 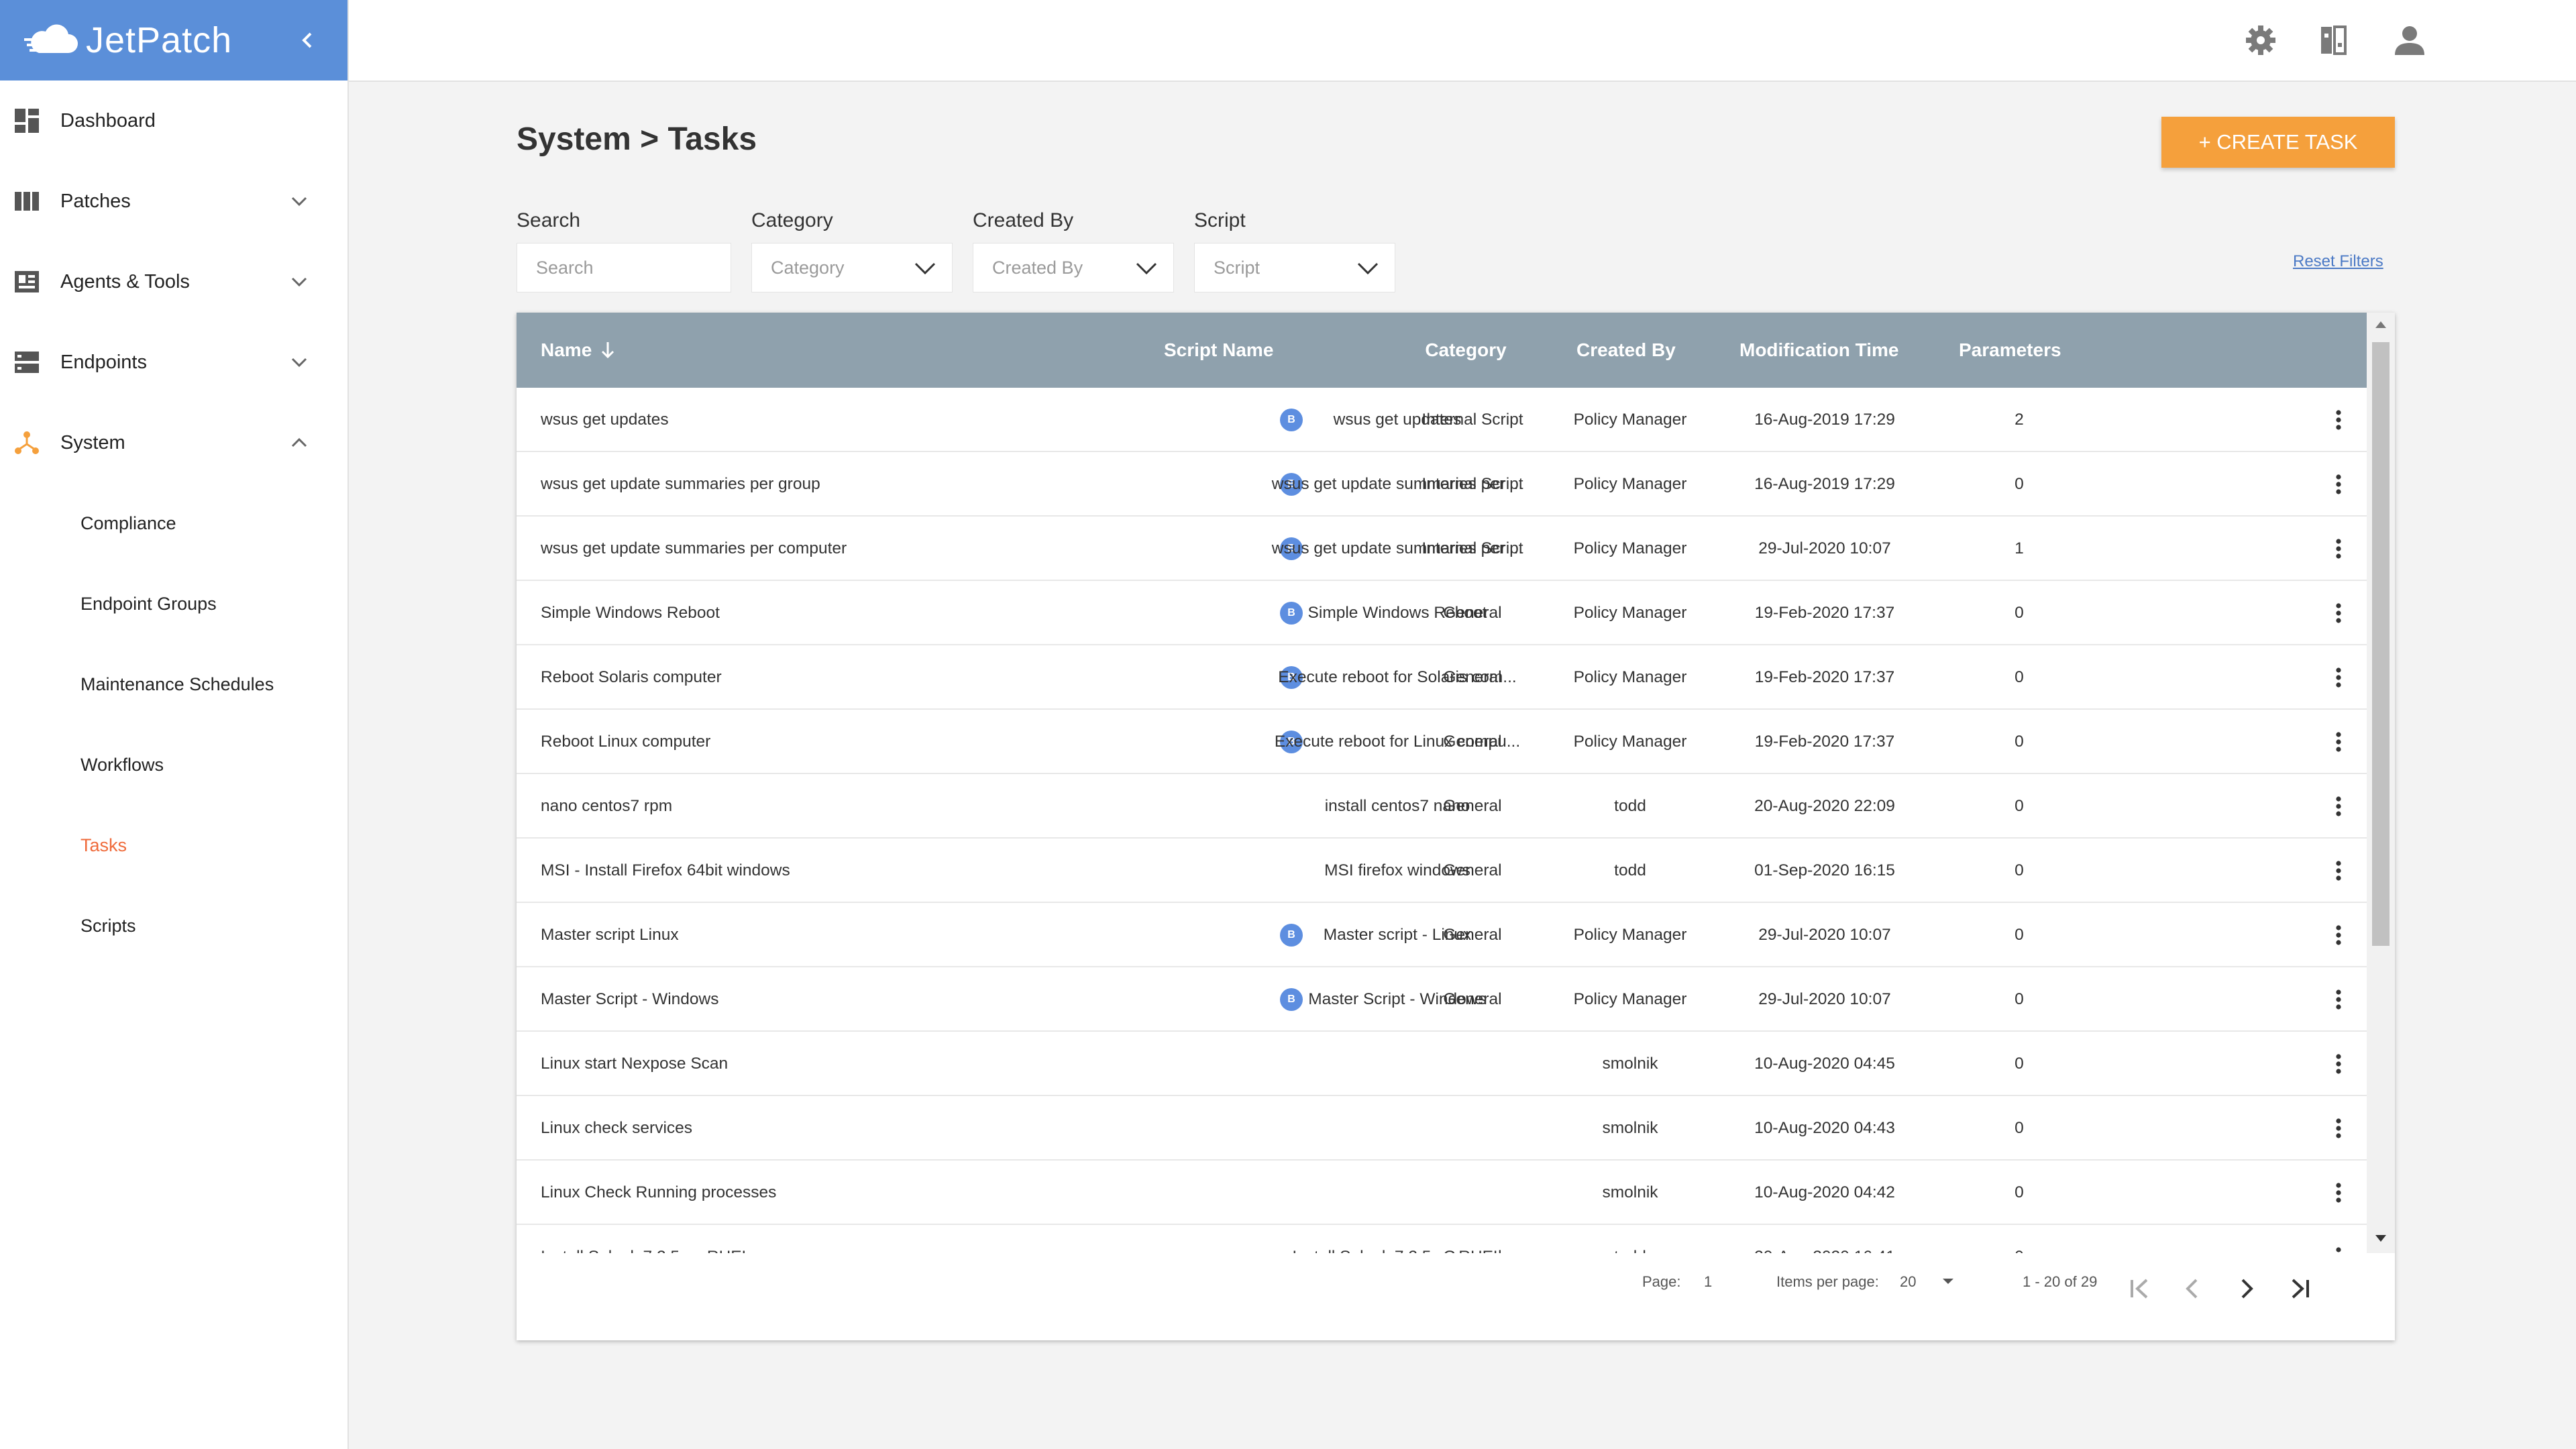 I want to click on sidebar-subitem-maintenance-schedules: Maintenance Schedules, so click(x=173, y=684).